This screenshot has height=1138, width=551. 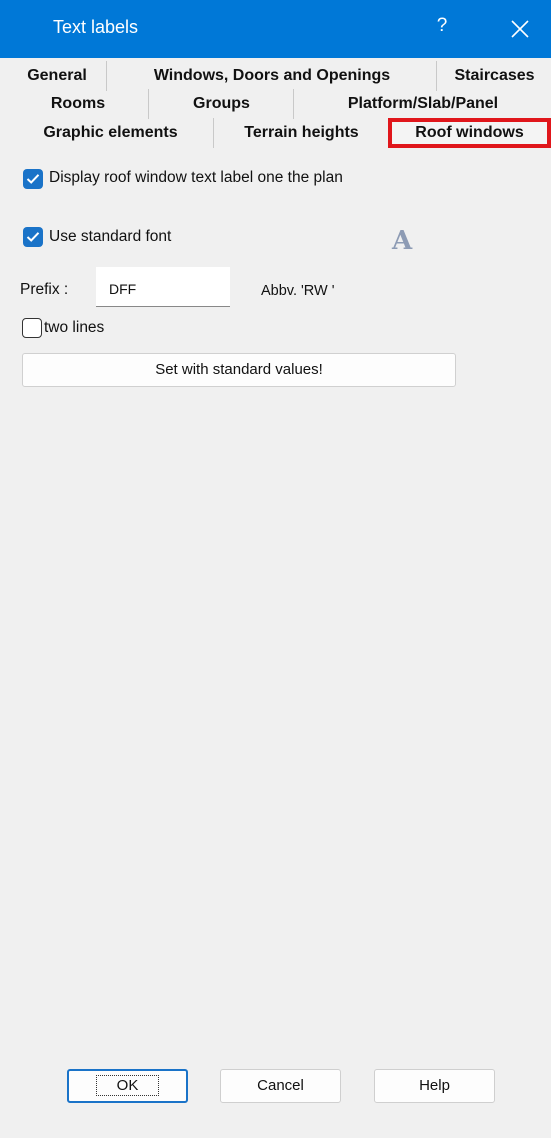 What do you see at coordinates (469, 133) in the screenshot?
I see `tab-roof-windows: Roof windows` at bounding box center [469, 133].